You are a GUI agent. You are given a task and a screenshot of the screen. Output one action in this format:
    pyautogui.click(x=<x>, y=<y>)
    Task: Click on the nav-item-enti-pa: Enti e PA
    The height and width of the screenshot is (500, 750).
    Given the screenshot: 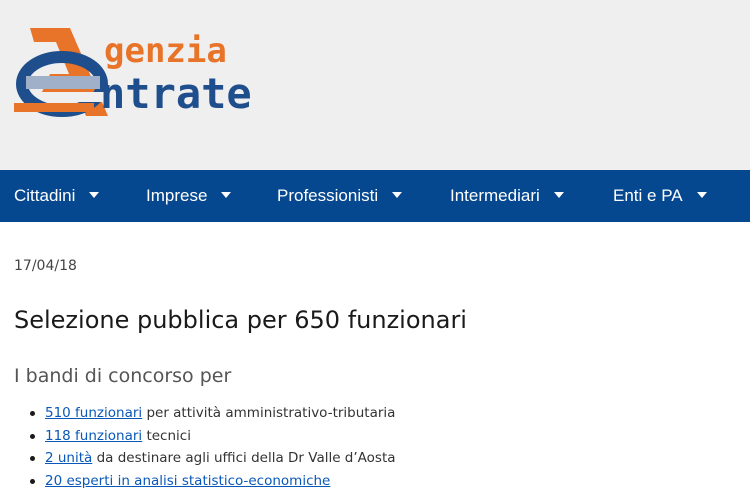 What is the action you would take?
    pyautogui.click(x=660, y=196)
    